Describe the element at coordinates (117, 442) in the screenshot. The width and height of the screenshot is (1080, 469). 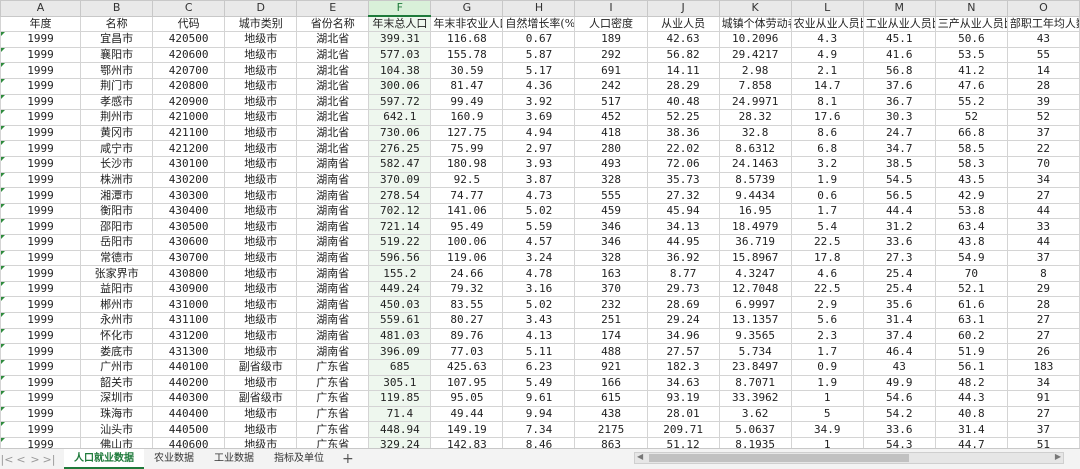
I see `table-cell: 佛山市` at that location.